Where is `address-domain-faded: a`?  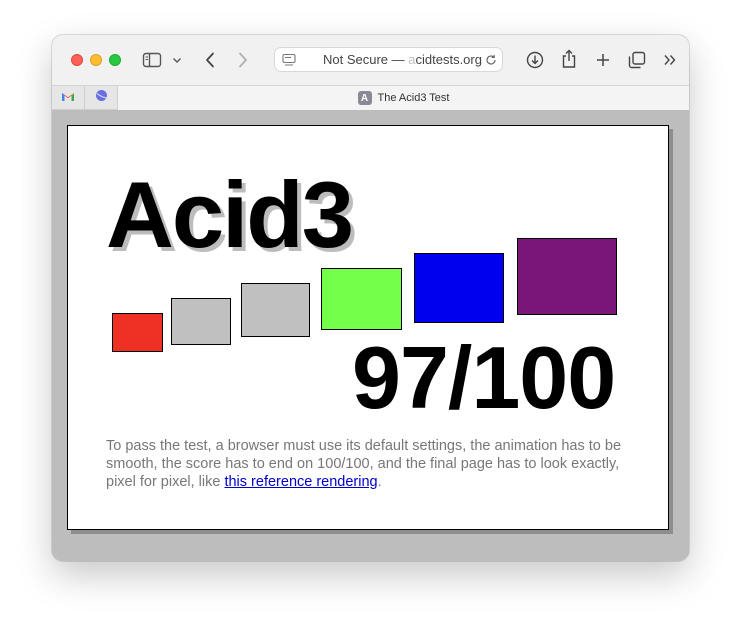 address-domain-faded: a is located at coordinates (412, 59).